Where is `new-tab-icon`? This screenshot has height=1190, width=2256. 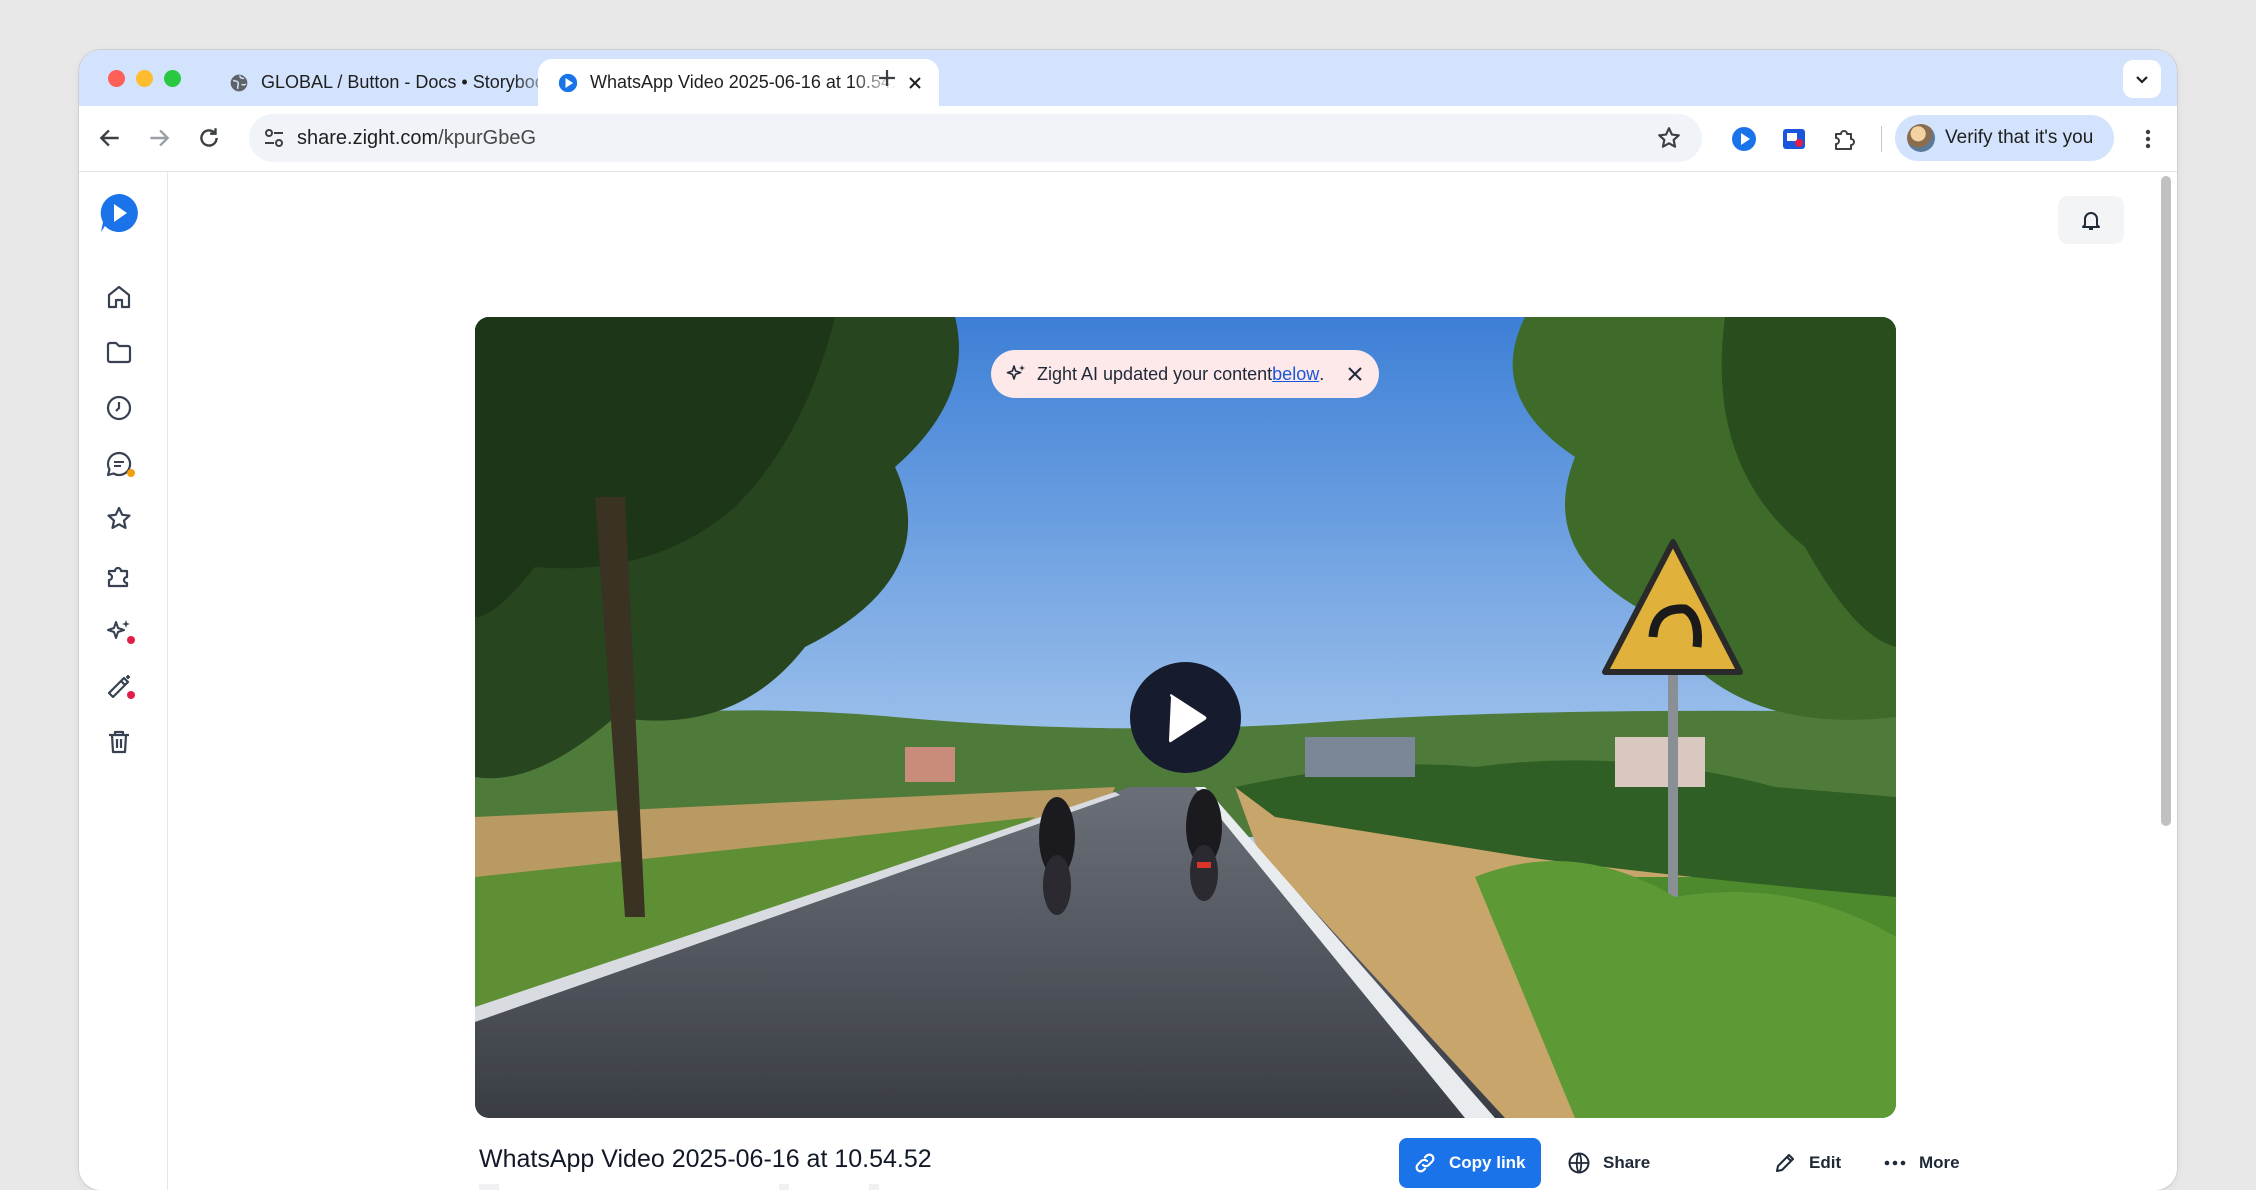 new-tab-icon is located at coordinates (887, 78).